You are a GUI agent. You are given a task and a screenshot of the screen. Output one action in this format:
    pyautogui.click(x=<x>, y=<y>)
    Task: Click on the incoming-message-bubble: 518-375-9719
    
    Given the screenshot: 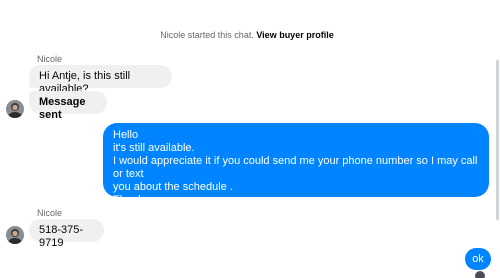 What is the action you would take?
    pyautogui.click(x=66, y=234)
    